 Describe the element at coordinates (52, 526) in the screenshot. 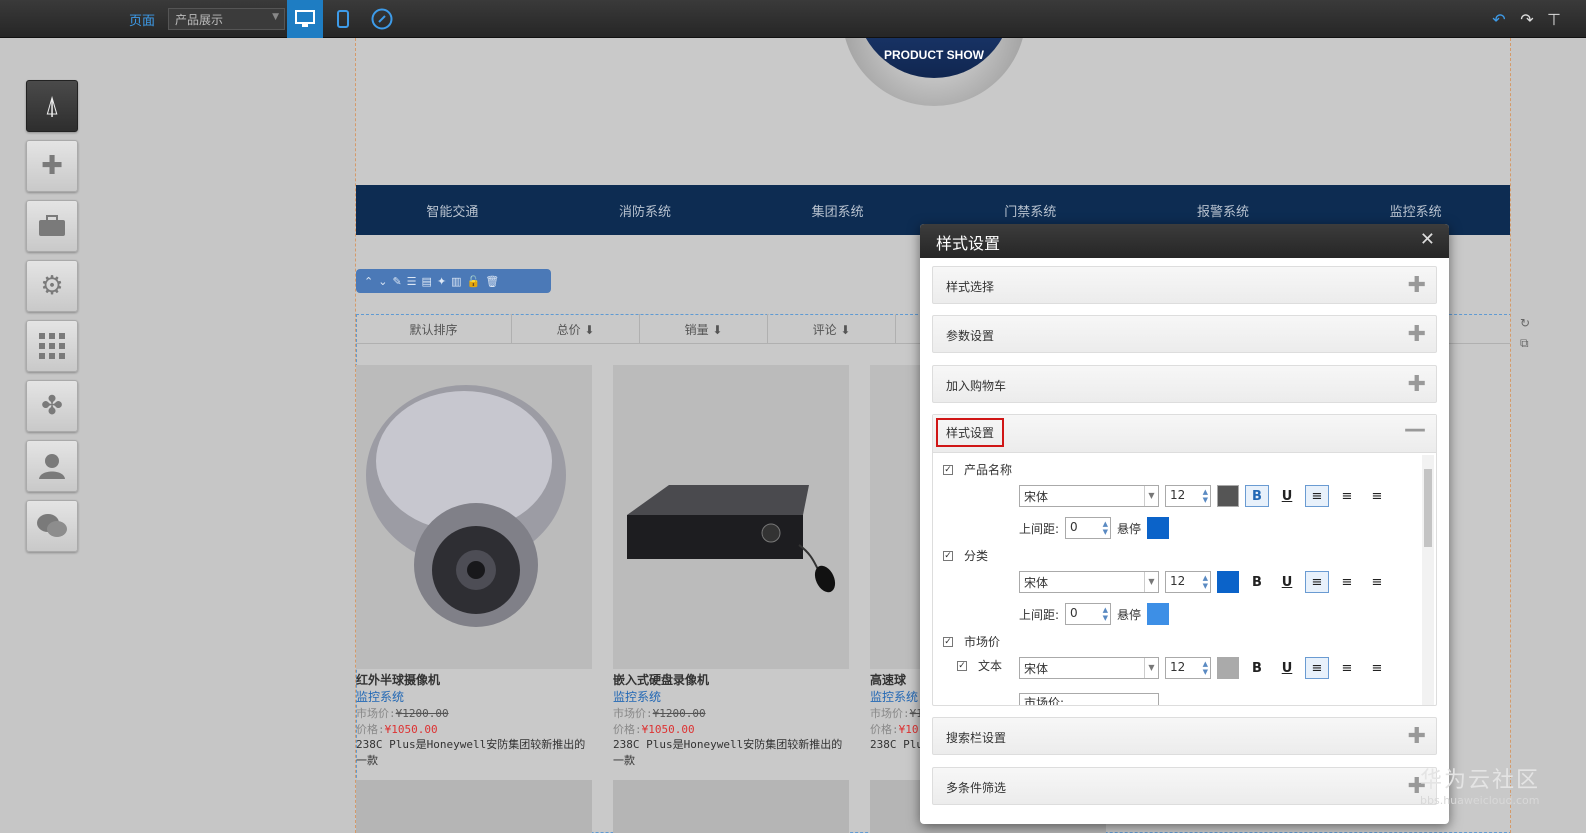

I see `tool-wechat` at that location.